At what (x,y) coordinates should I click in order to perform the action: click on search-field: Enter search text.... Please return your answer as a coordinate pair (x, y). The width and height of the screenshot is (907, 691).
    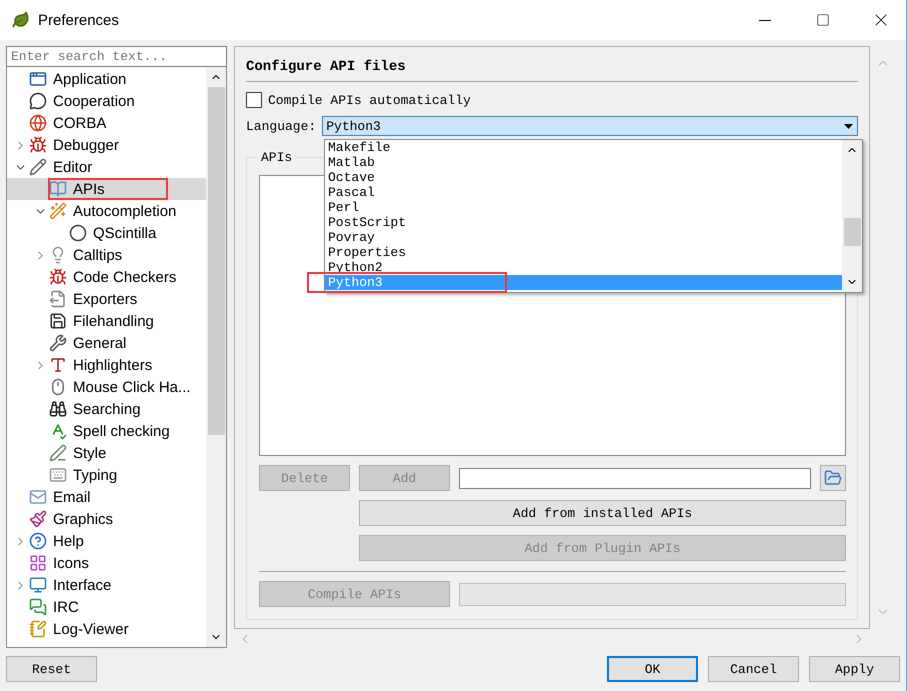
    Looking at the image, I should click on (116, 56).